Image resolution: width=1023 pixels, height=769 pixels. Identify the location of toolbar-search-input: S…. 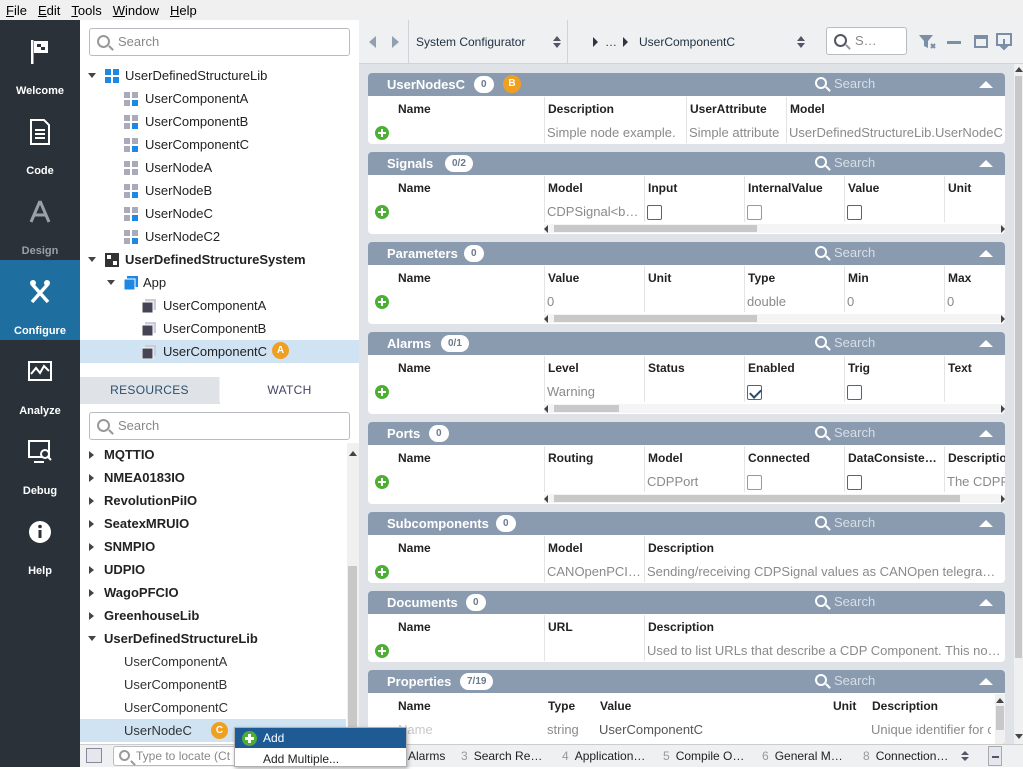
(866, 41).